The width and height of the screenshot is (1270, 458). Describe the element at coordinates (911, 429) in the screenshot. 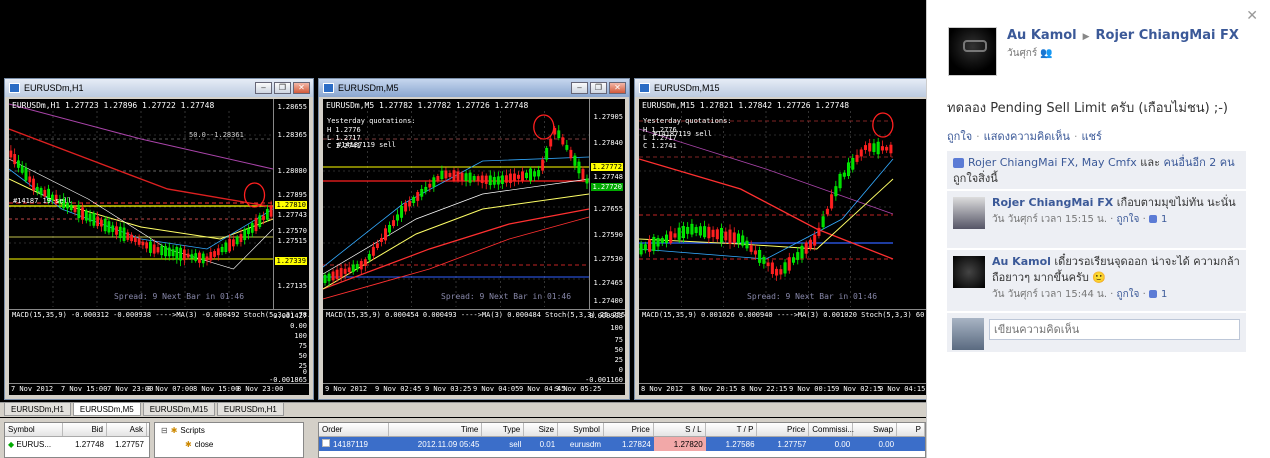

I see `column-header: P` at that location.